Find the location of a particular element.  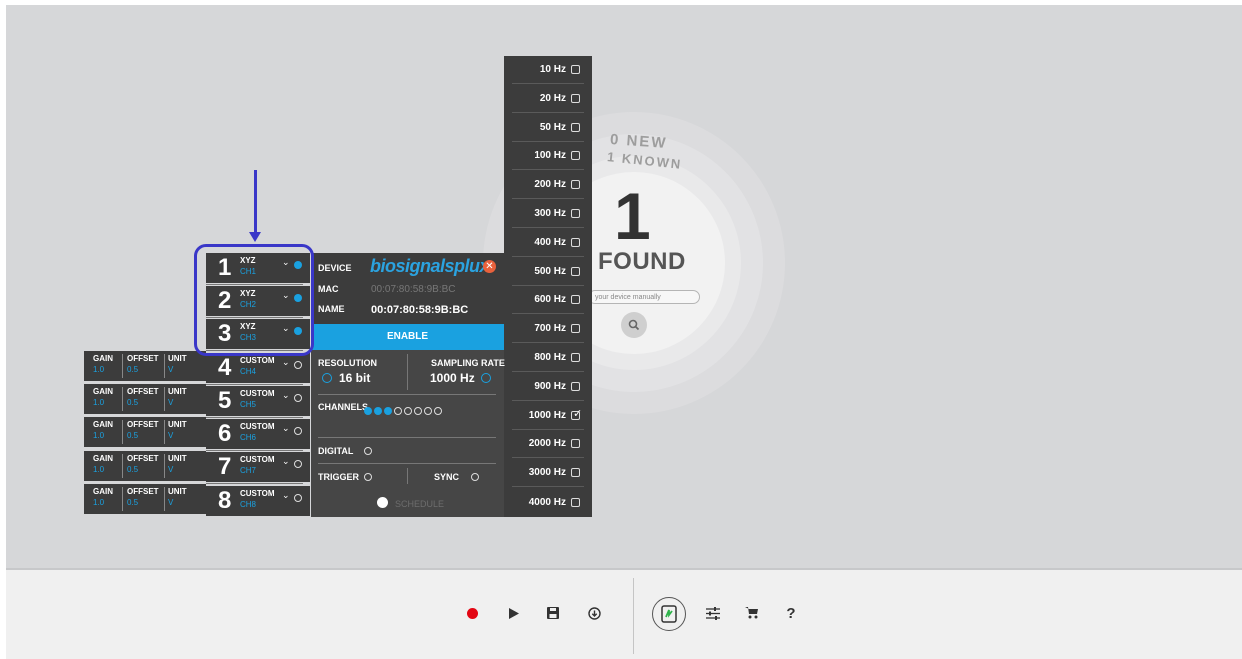

channel-row: 5 CUSTOM CH5 ⌄ is located at coordinates (258, 401).